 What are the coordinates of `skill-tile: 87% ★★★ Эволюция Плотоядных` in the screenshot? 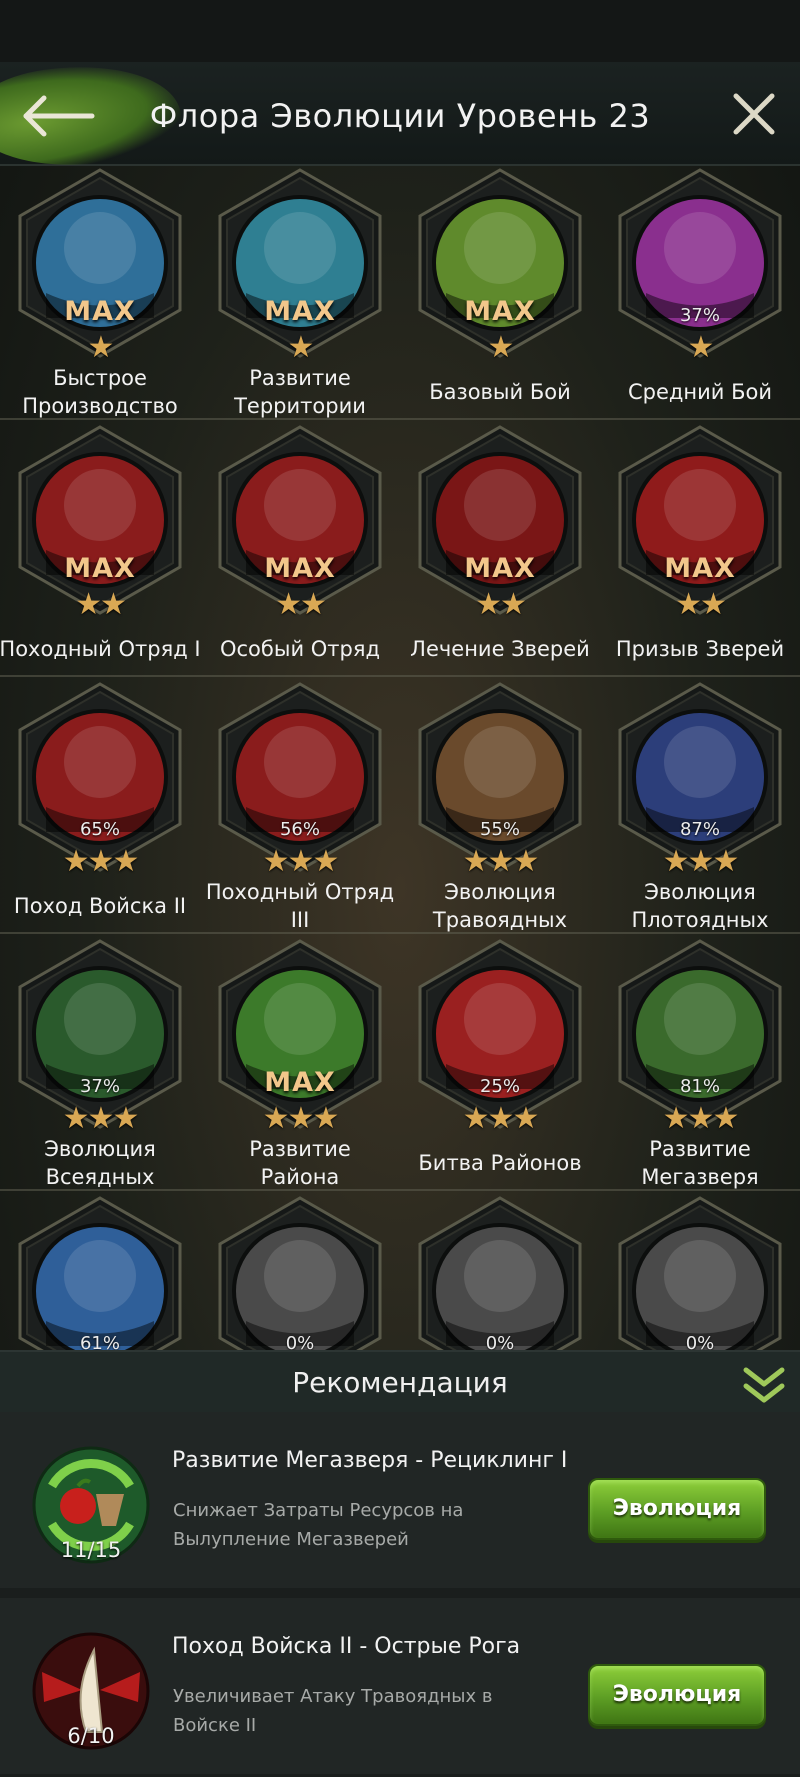 It's located at (700, 807).